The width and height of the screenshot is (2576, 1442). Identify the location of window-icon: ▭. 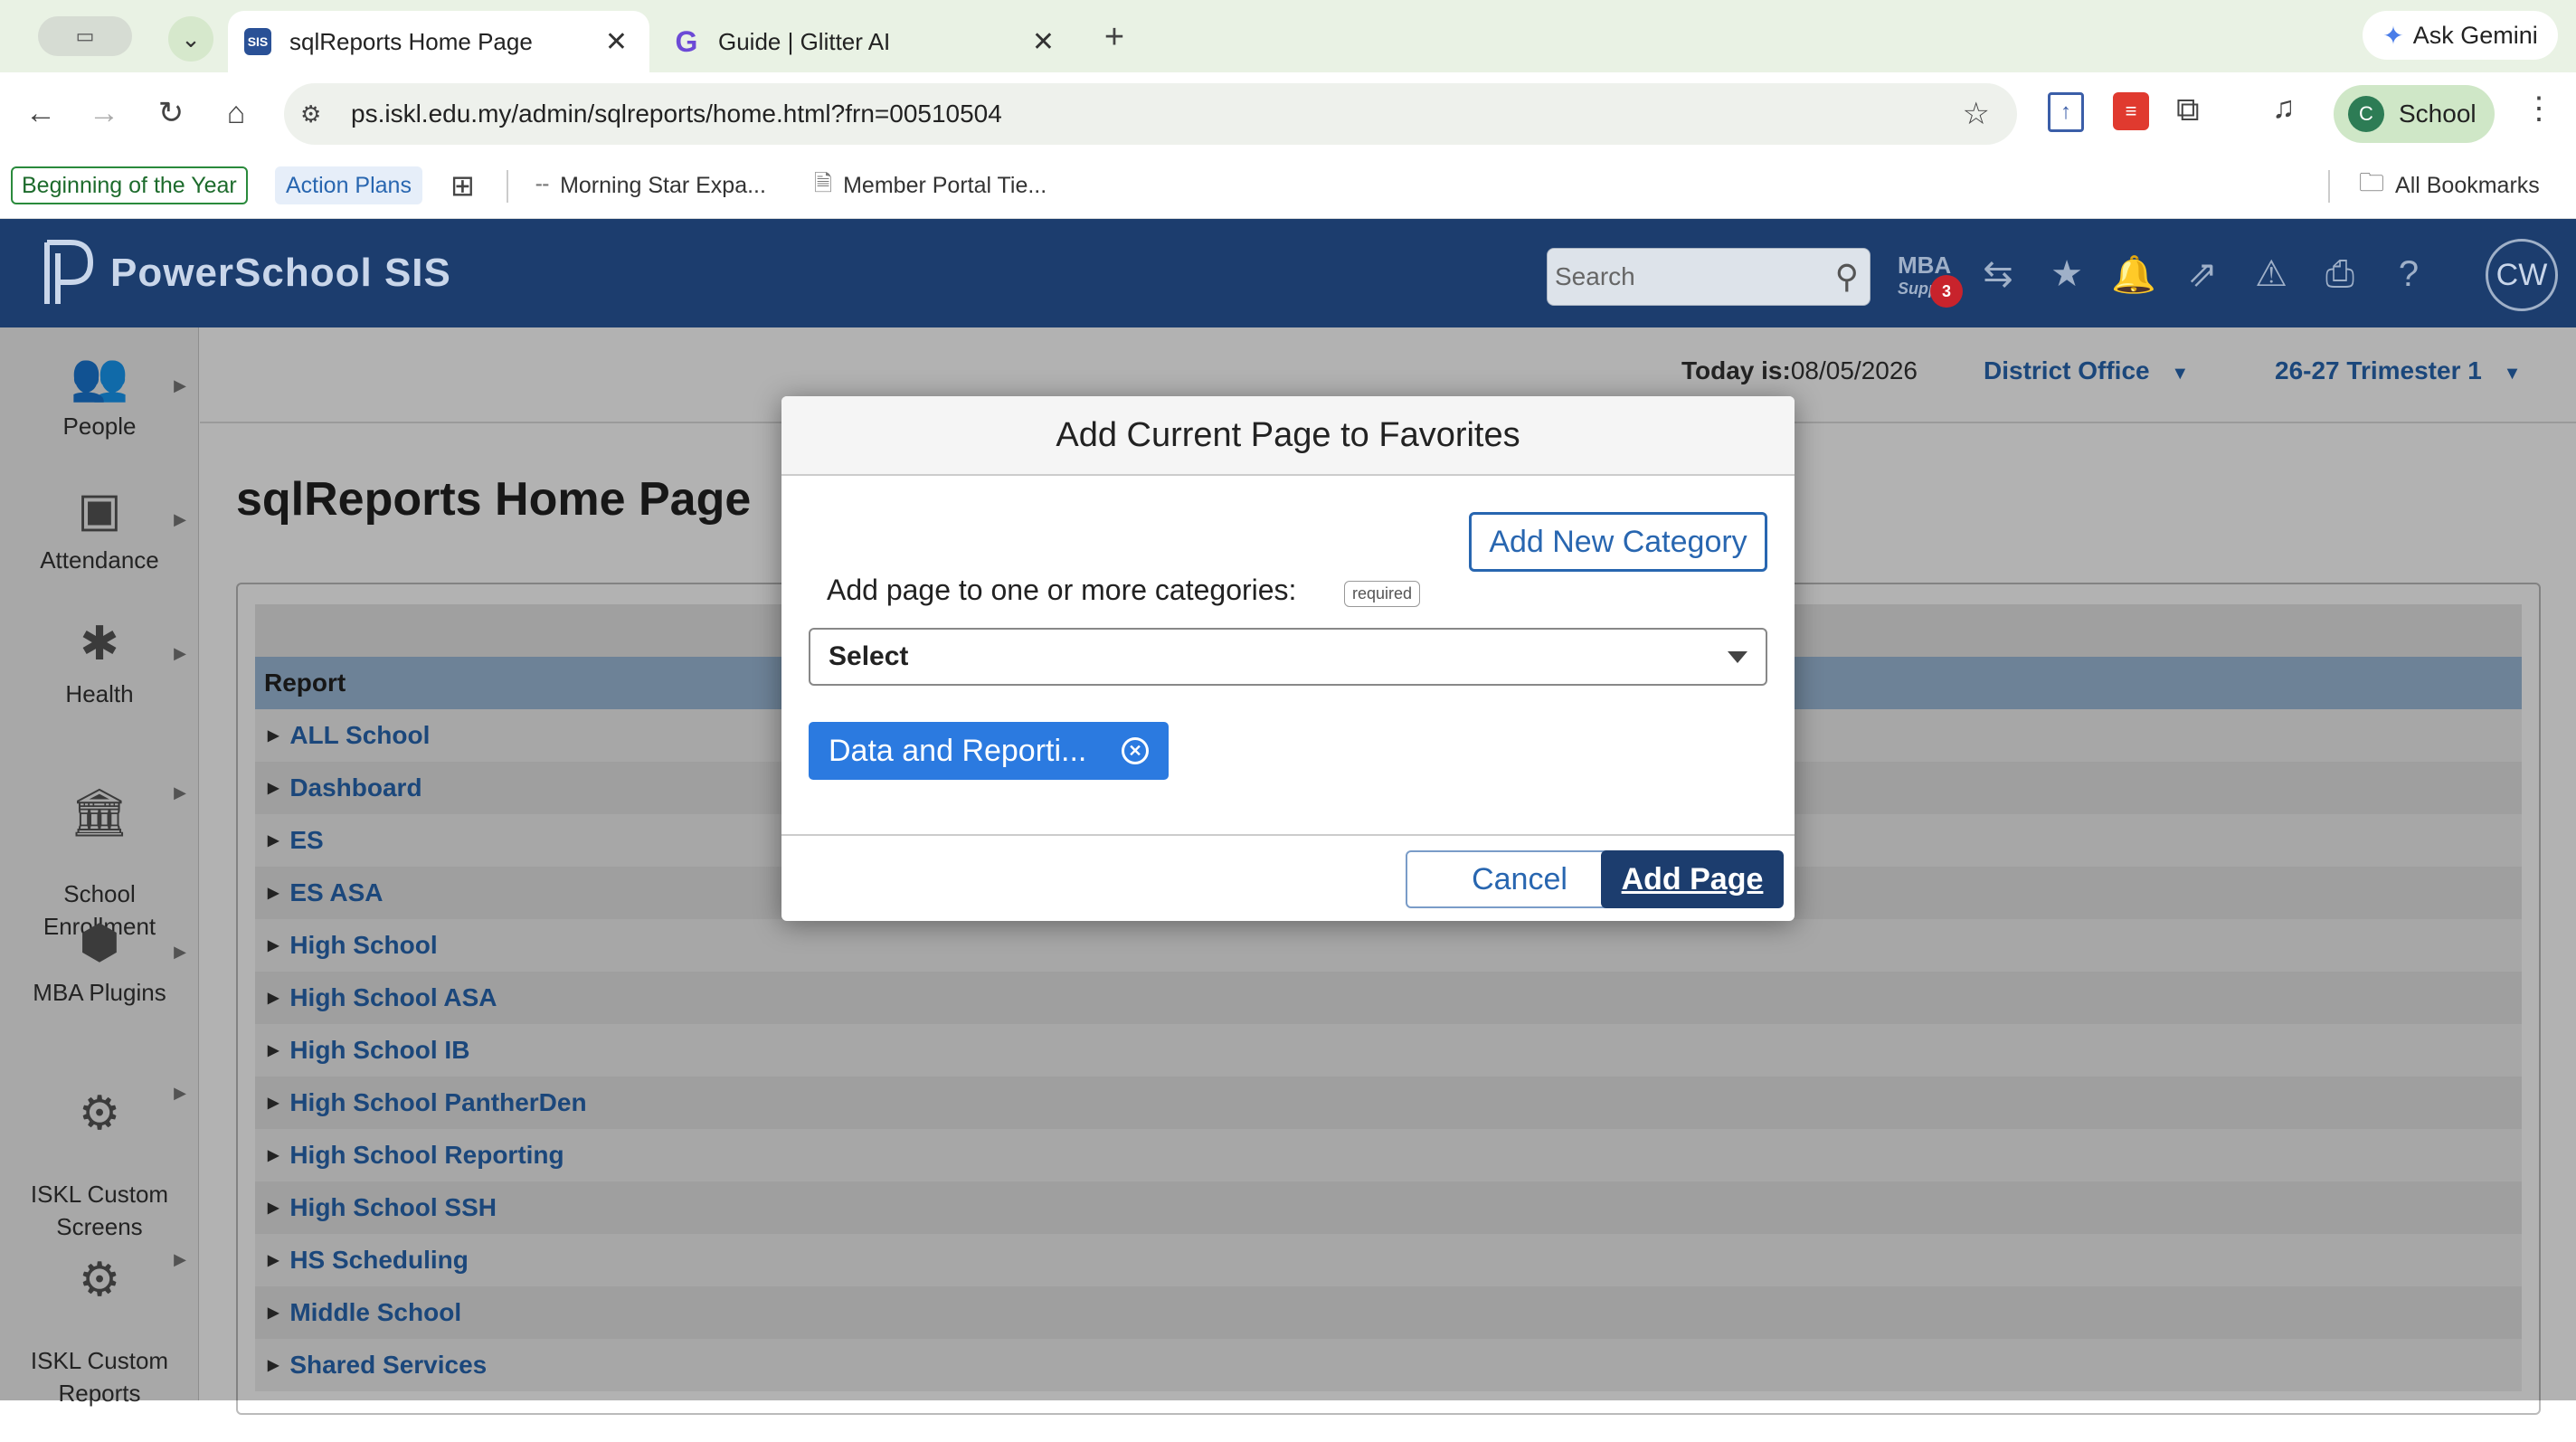
(85, 35).